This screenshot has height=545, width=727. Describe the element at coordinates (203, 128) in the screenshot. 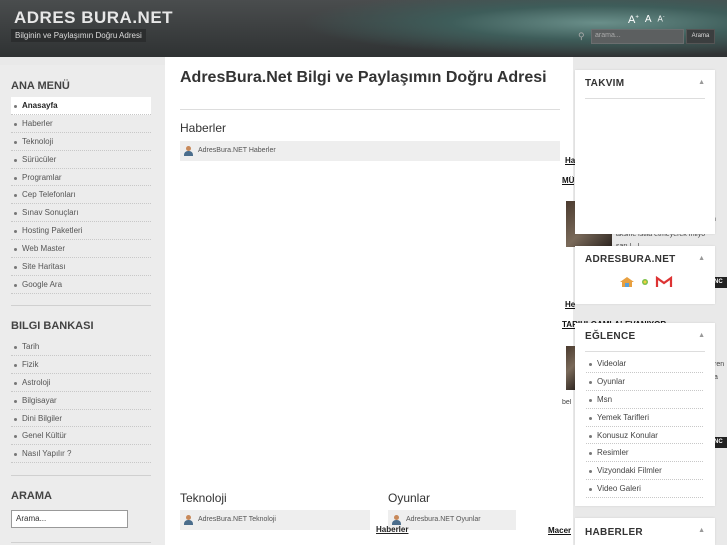

I see `haberler-heading: Haberler` at that location.